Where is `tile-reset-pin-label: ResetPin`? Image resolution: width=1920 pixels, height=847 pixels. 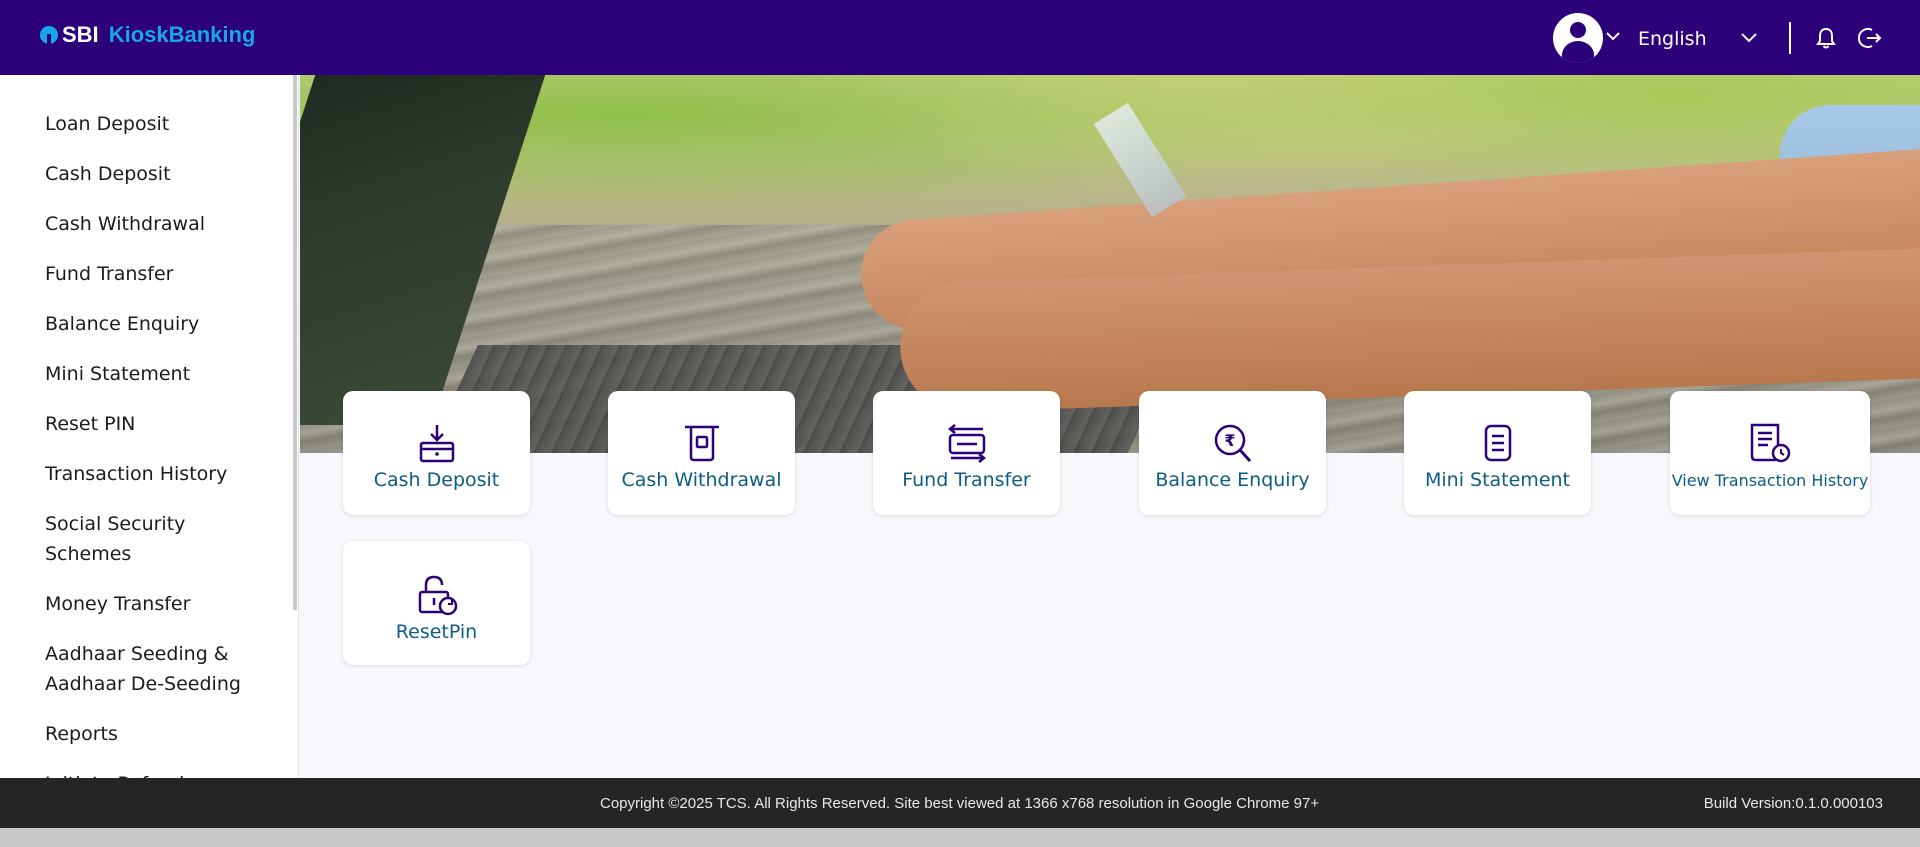 tile-reset-pin-label: ResetPin is located at coordinates (436, 632).